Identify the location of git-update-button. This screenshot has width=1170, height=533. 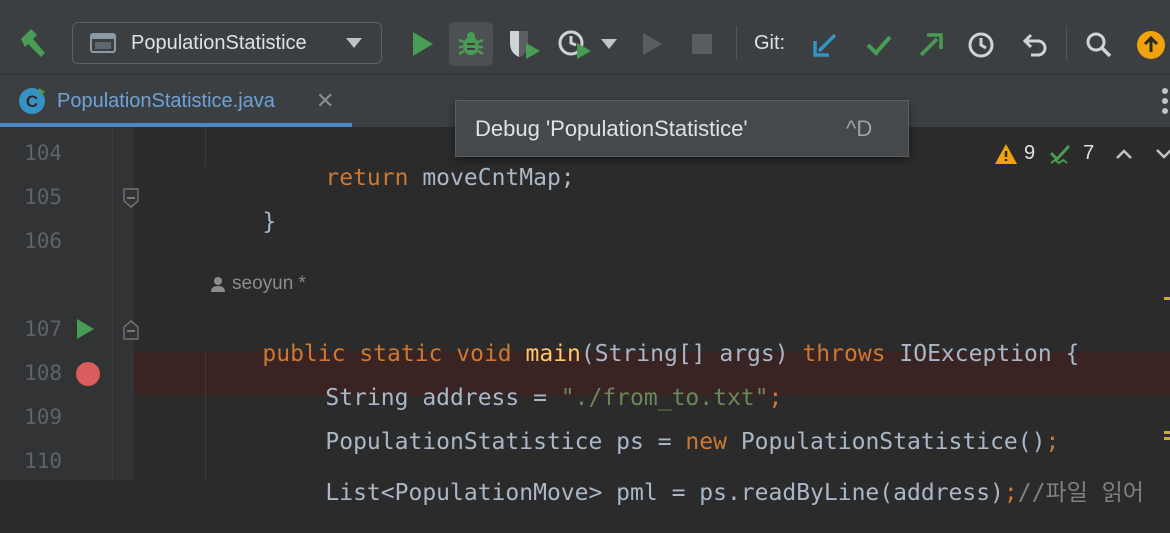
(825, 45).